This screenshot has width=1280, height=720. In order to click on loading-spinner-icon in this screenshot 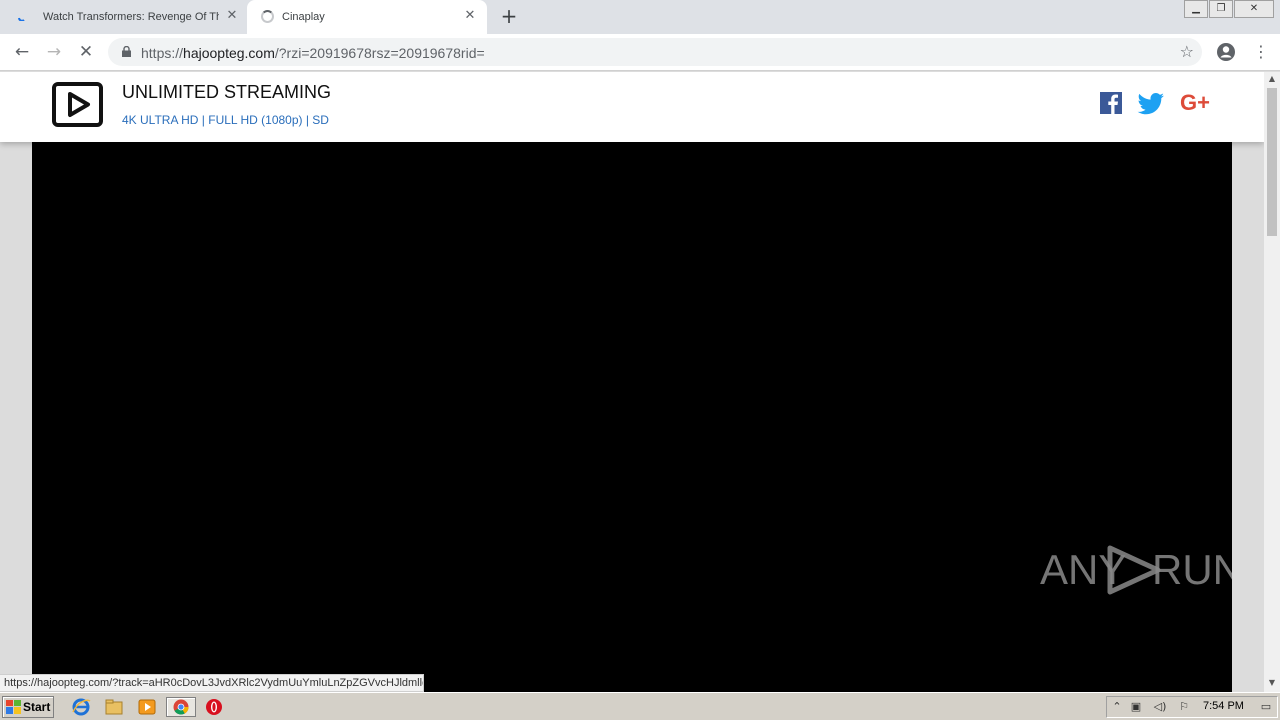, I will do `click(267, 16)`.